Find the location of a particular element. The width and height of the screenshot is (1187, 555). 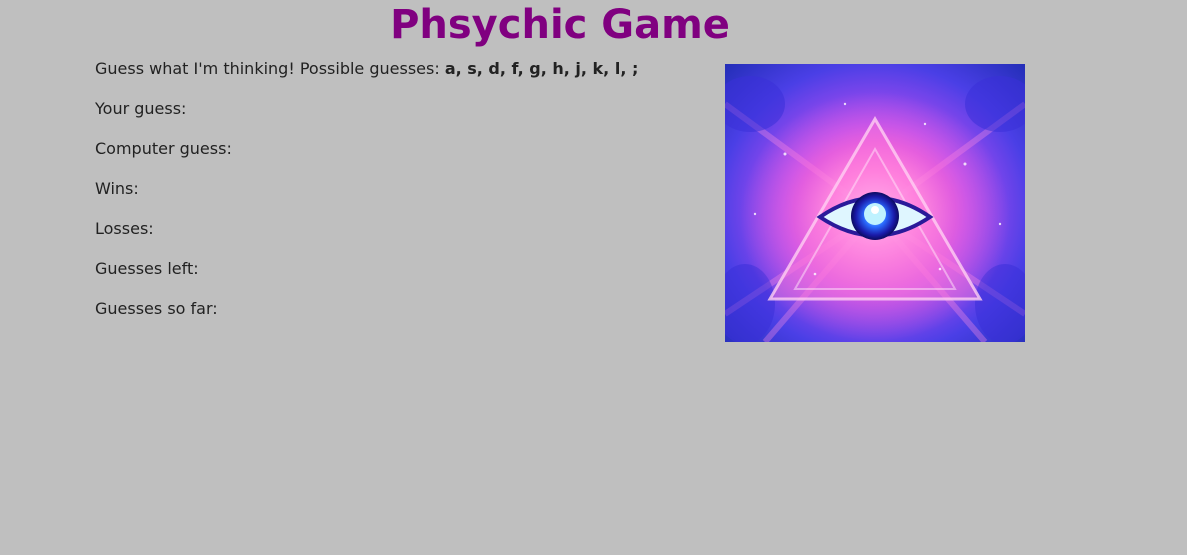

computer-guess-row: Computer guess: is located at coordinates (375, 149).